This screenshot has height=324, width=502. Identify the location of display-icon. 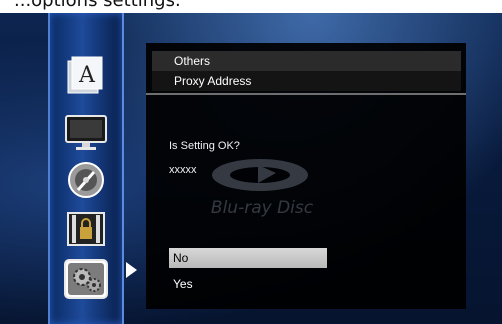
(86, 132).